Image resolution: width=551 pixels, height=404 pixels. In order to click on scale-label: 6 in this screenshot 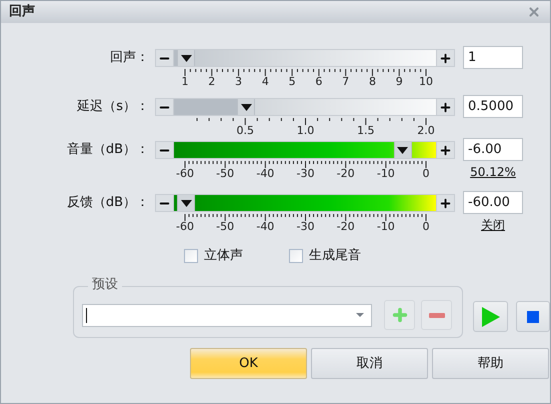, I will do `click(318, 82)`.